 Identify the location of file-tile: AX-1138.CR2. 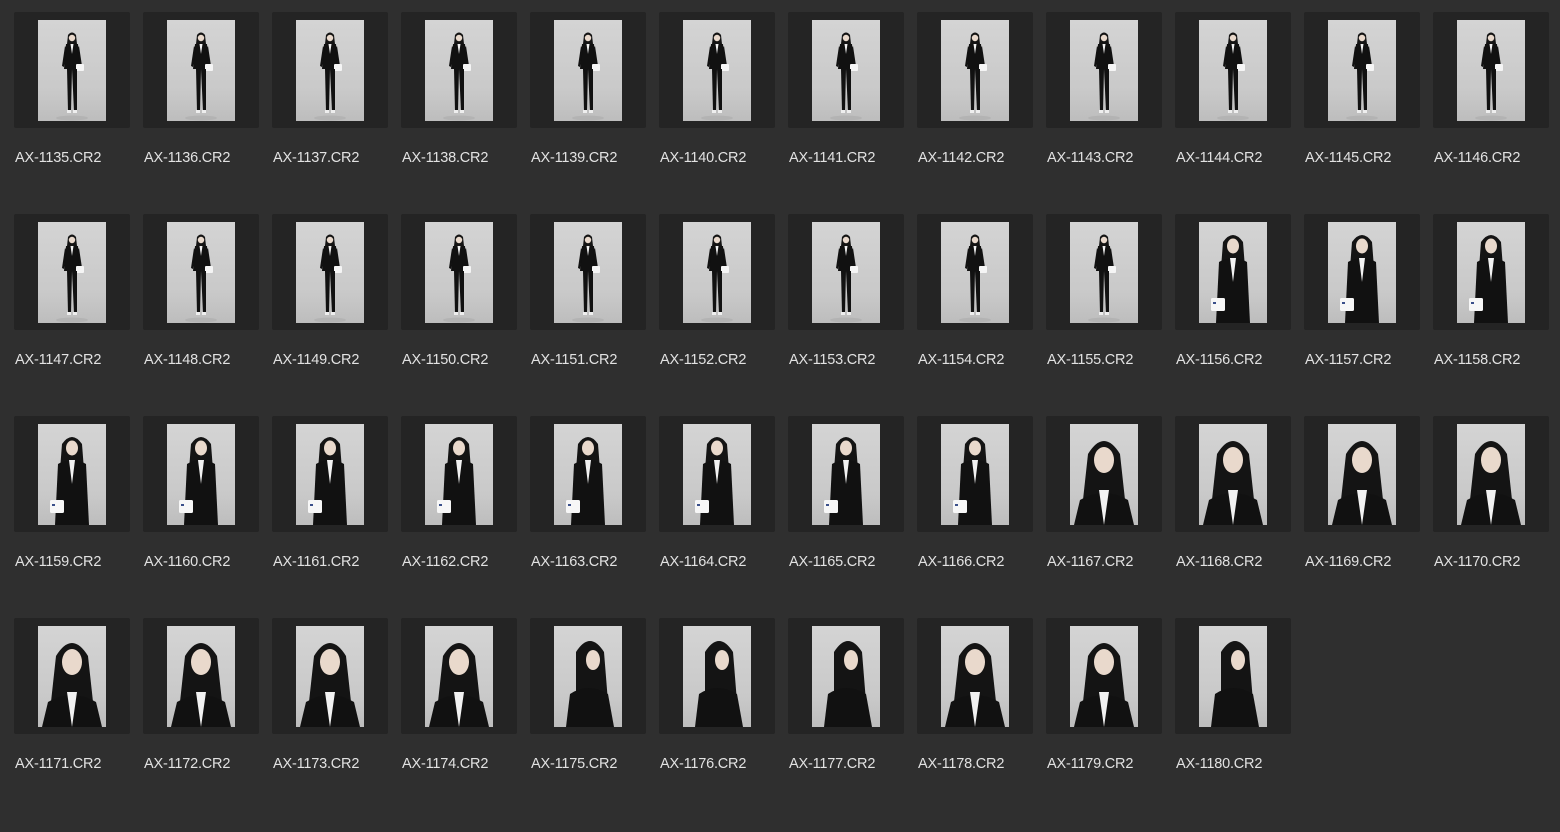
(465, 107).